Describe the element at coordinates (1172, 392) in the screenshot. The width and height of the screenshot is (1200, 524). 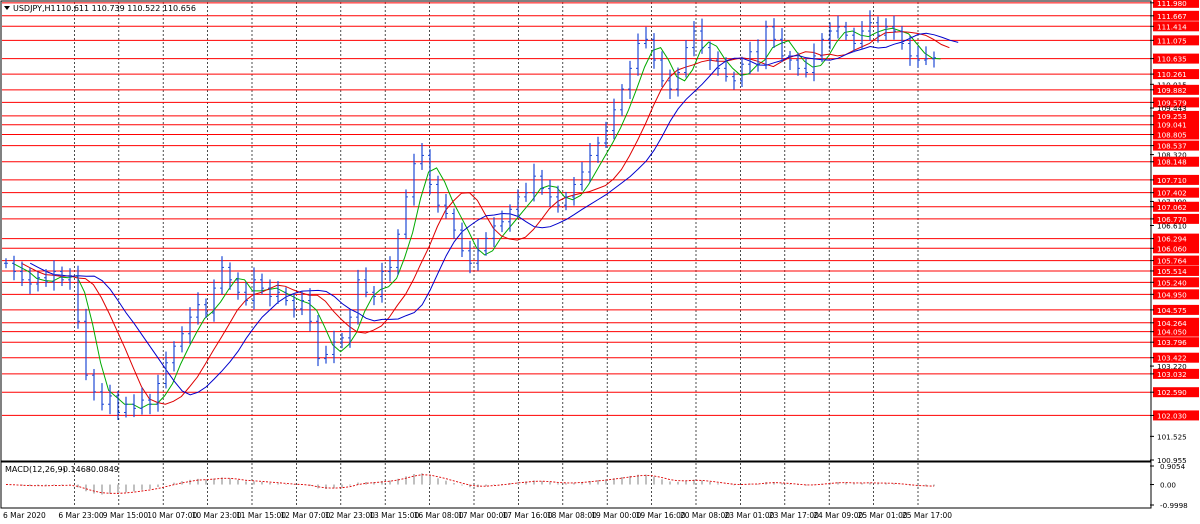
I see `price-tick-label: 102.590` at that location.